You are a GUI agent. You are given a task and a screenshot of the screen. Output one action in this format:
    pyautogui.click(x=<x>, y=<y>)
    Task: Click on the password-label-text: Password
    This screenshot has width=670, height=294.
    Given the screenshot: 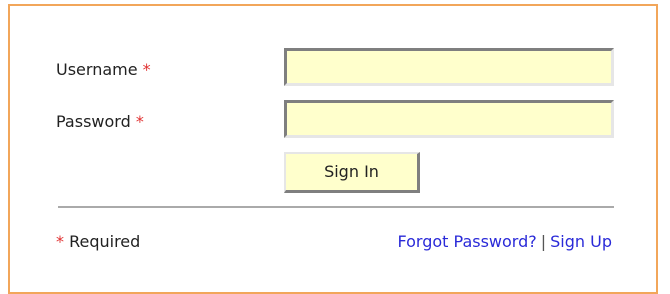 What is the action you would take?
    pyautogui.click(x=93, y=121)
    